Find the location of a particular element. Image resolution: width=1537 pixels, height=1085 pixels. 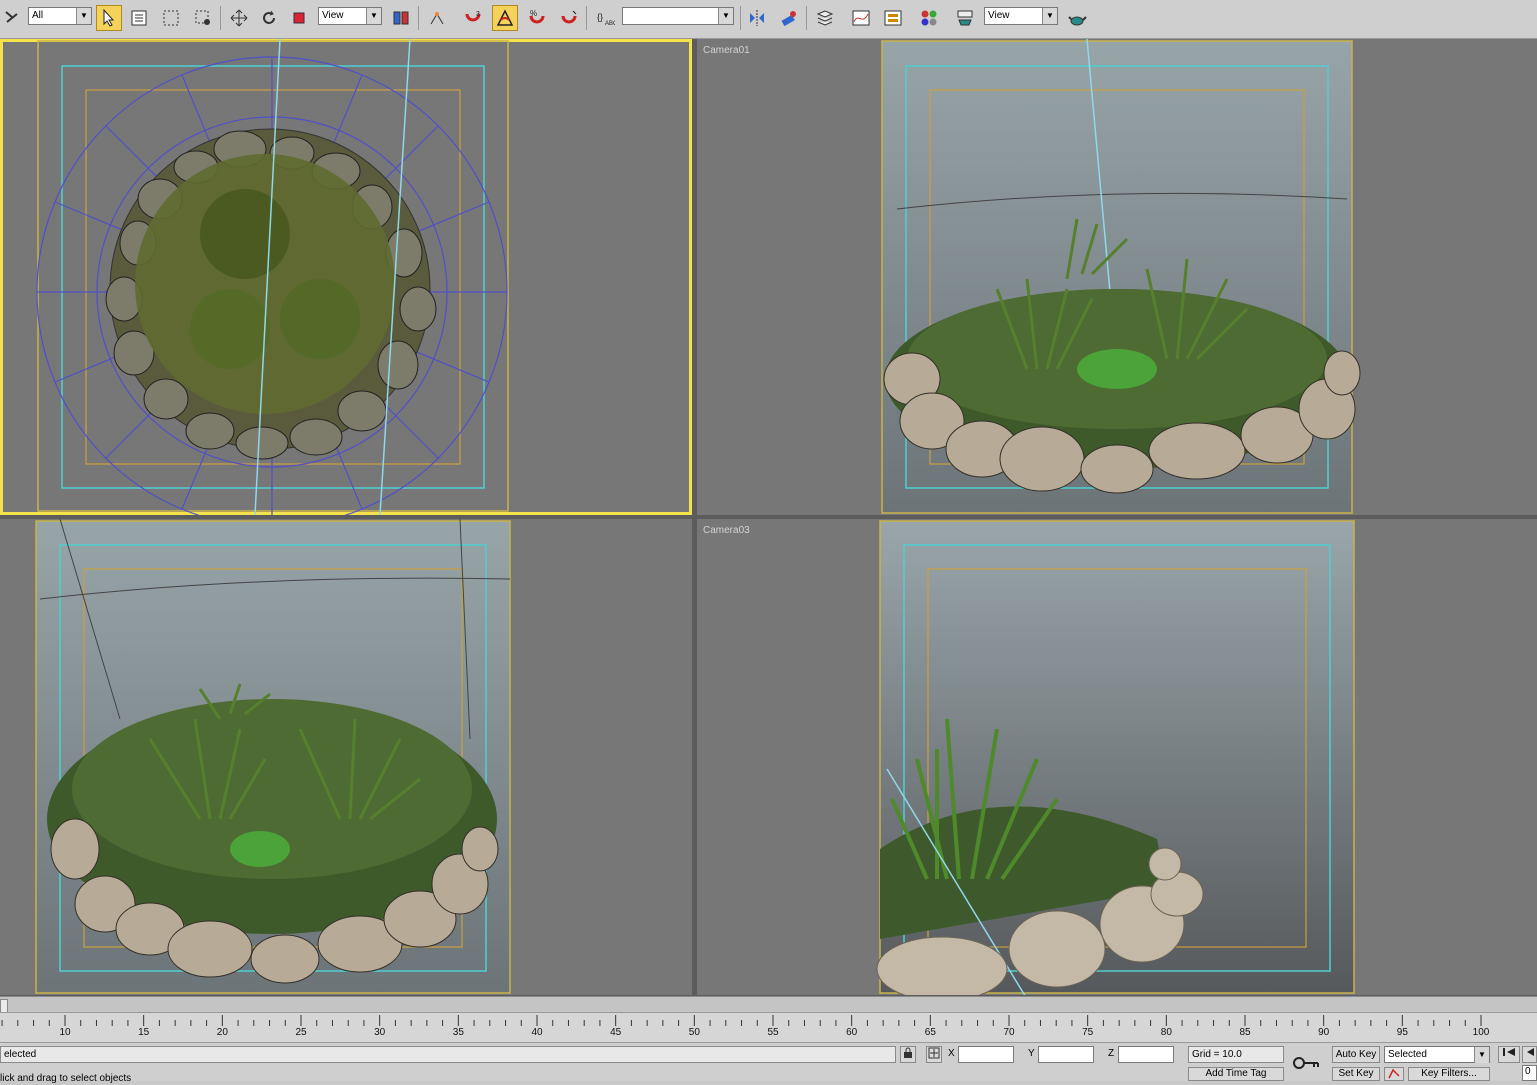

selection-status: elected is located at coordinates (448, 1054).